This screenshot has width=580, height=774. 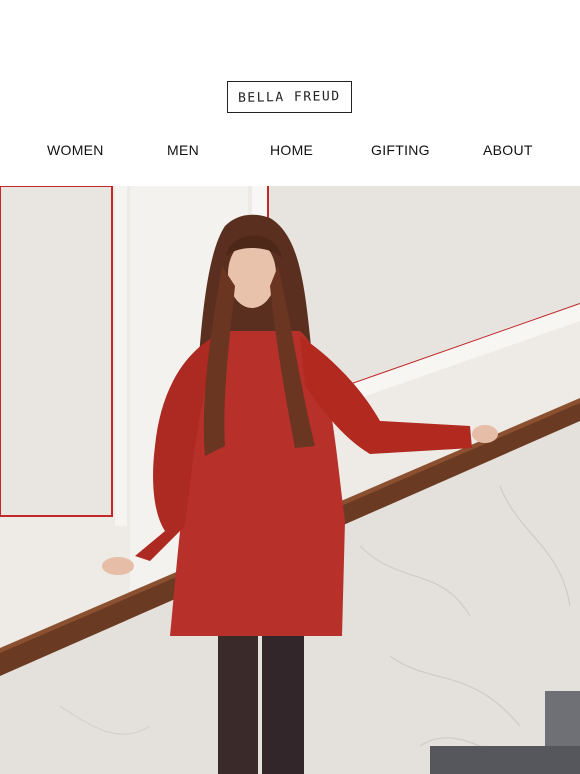 What do you see at coordinates (400, 150) in the screenshot?
I see `nav-item-gifting: GIFTING` at bounding box center [400, 150].